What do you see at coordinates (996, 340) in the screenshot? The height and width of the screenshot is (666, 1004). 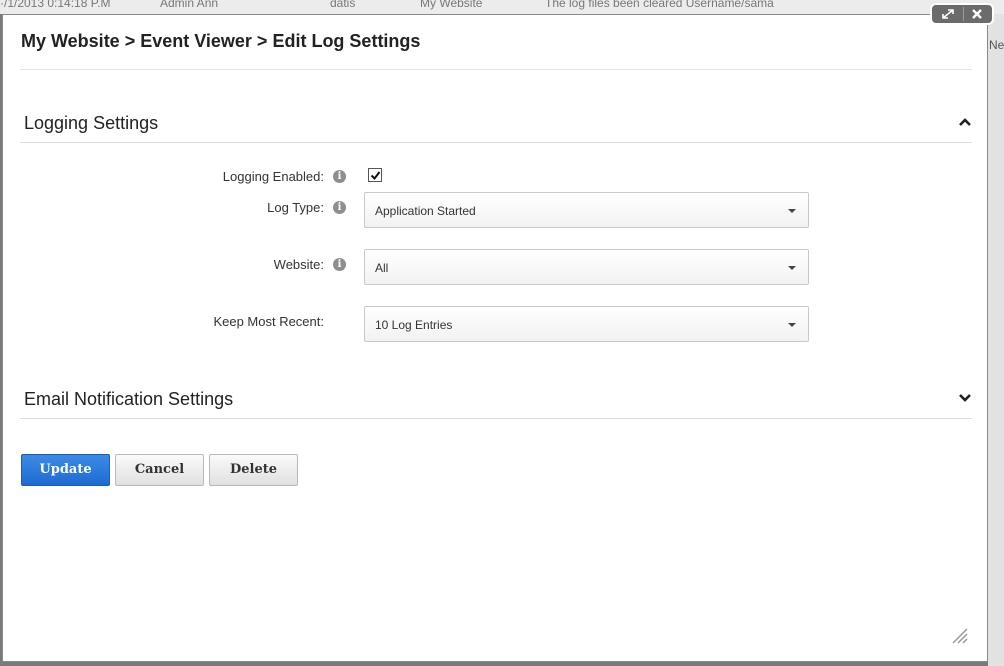 I see `background-page-right: Ne` at bounding box center [996, 340].